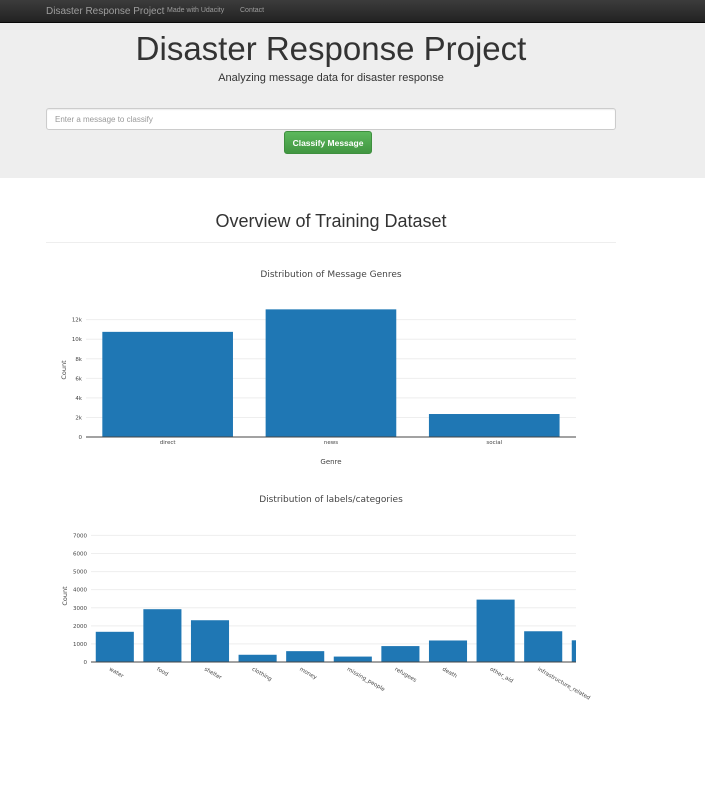 Image resolution: width=705 pixels, height=800 pixels. Describe the element at coordinates (331, 443) in the screenshot. I see `x-tick-label: news` at that location.